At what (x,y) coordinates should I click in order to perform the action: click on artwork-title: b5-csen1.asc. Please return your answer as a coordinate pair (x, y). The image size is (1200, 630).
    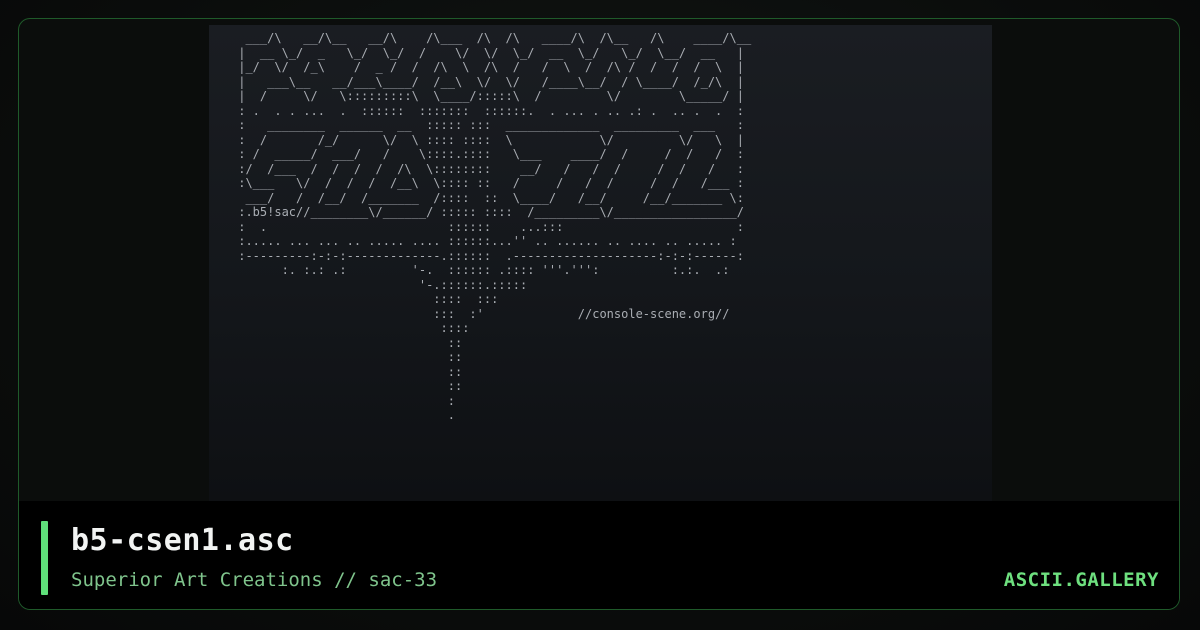
    Looking at the image, I should click on (182, 540).